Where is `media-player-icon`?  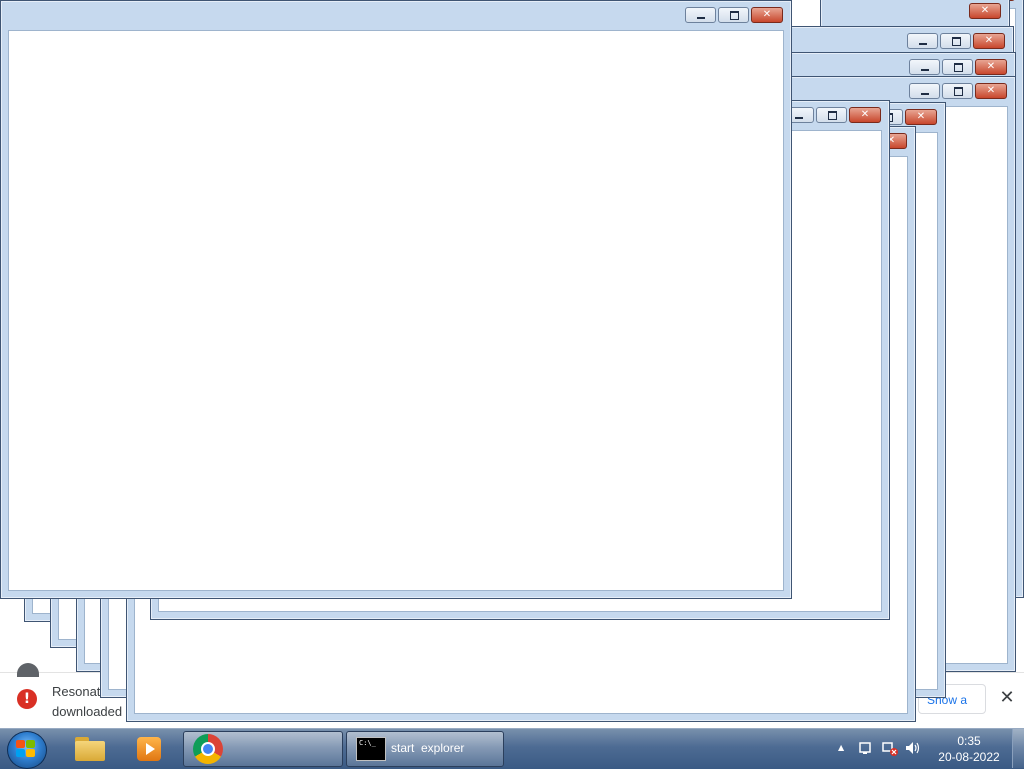 media-player-icon is located at coordinates (149, 749).